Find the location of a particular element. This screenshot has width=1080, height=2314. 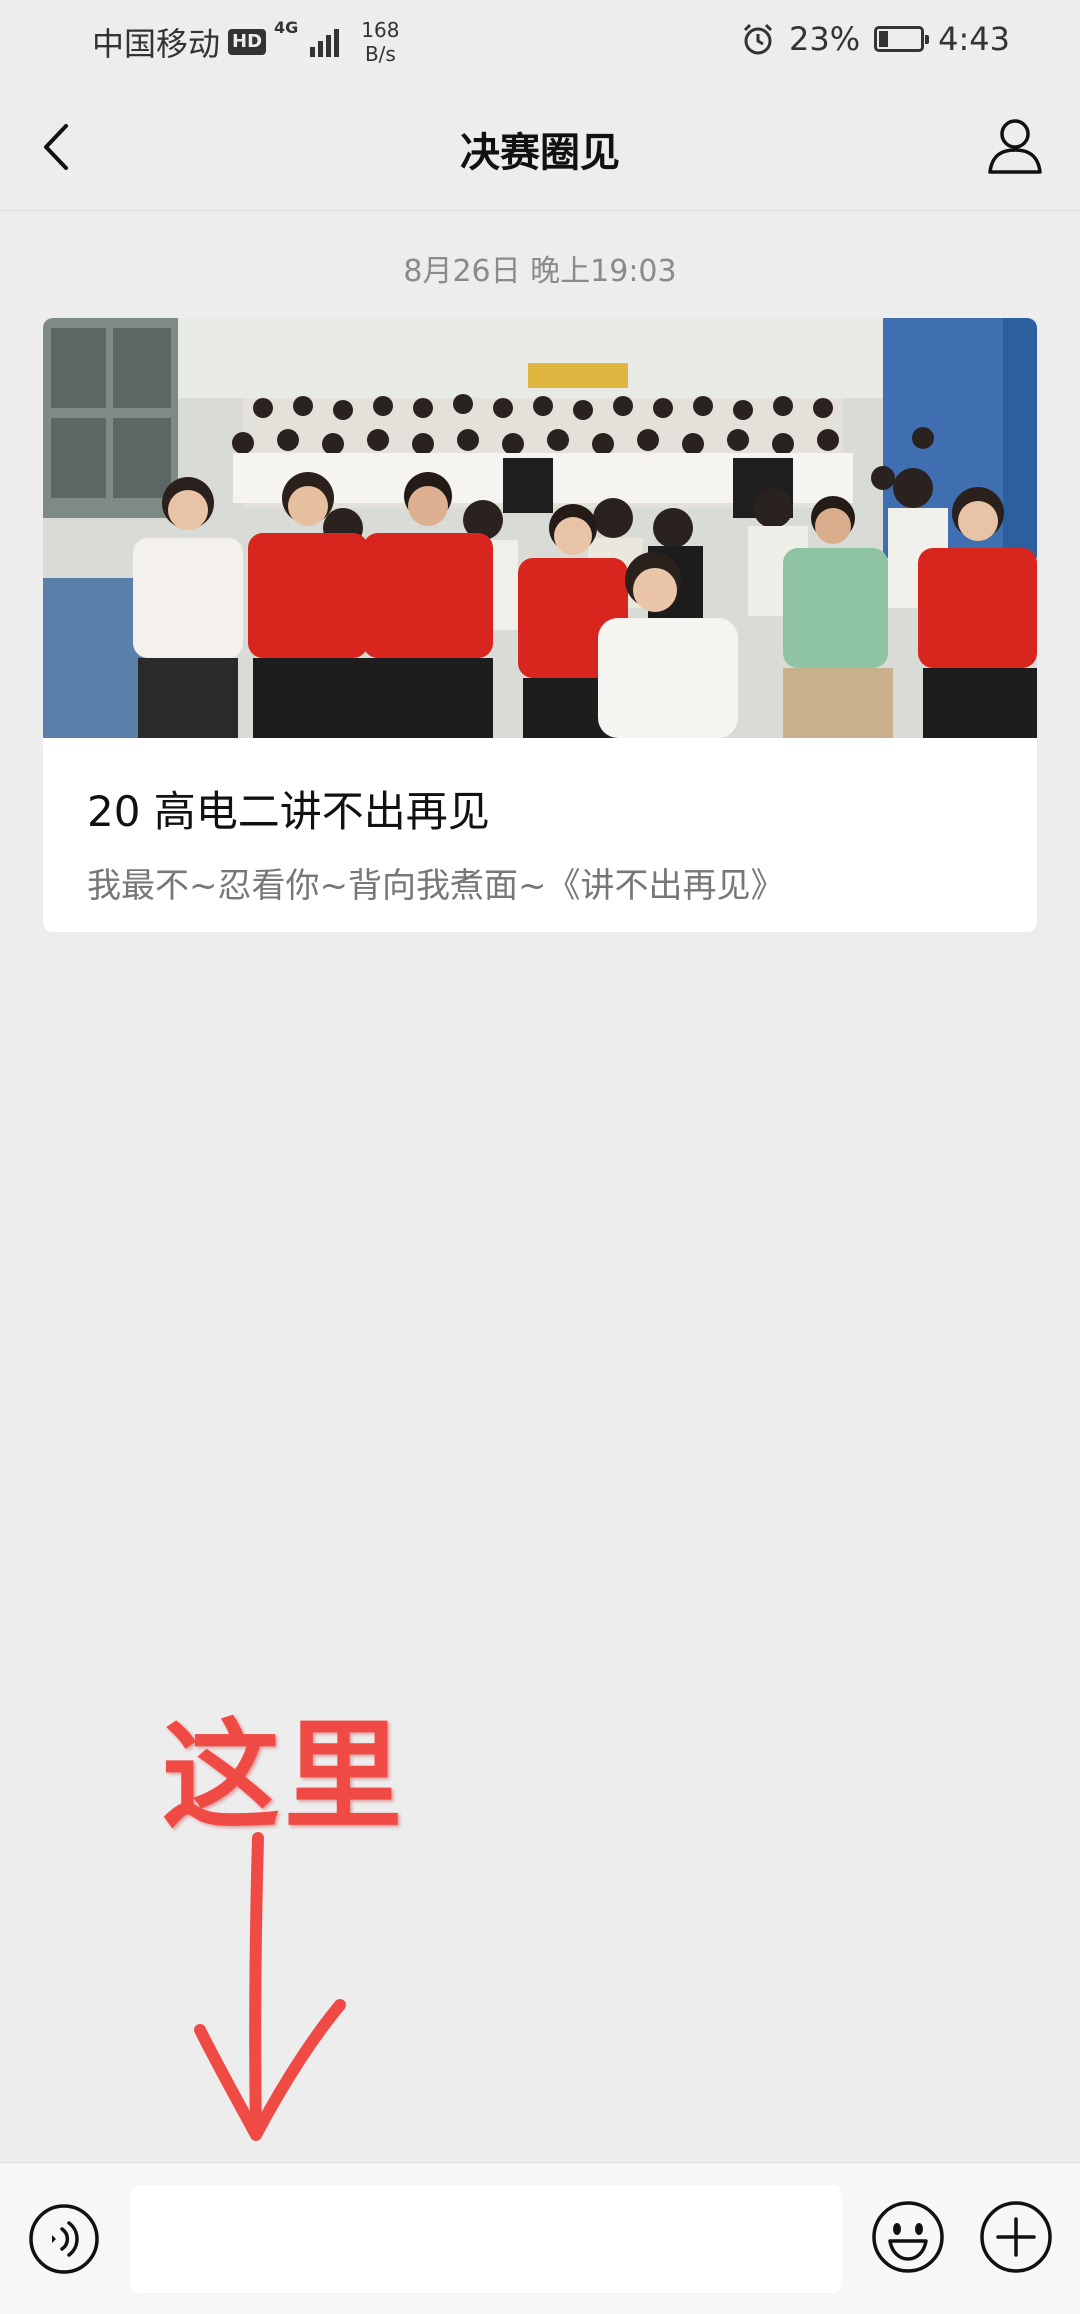

signal-icon is located at coordinates (325, 42).